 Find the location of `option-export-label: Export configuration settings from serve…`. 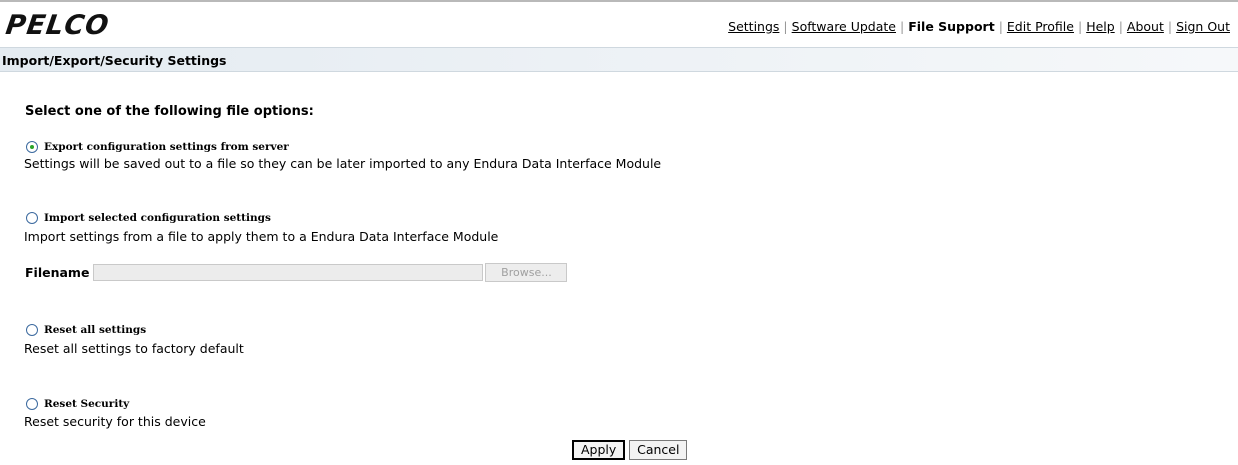

option-export-label: Export configuration settings from serve… is located at coordinates (166, 147).